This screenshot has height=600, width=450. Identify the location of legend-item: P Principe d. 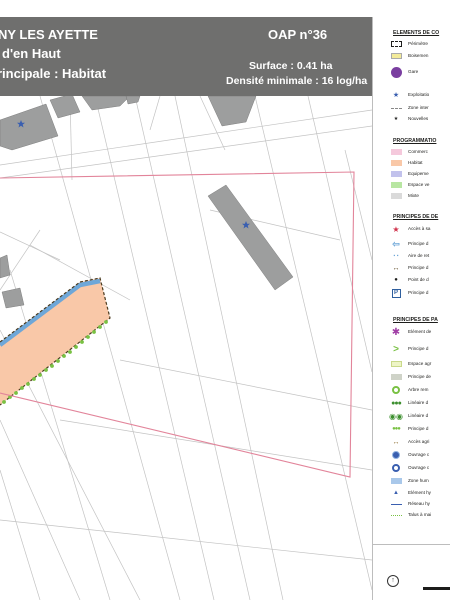
(419, 293).